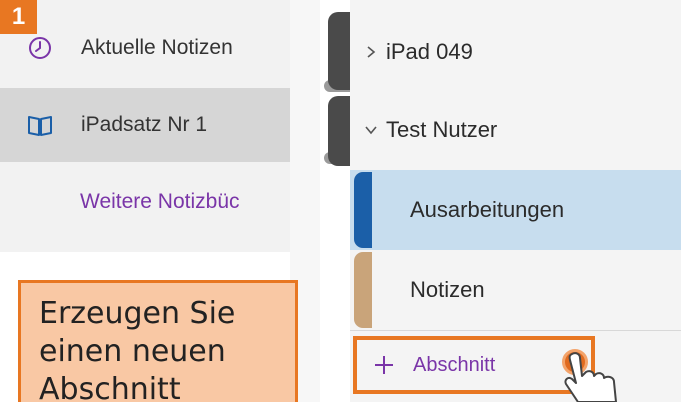  I want to click on section-item-notizen: Notizen, so click(515, 290).